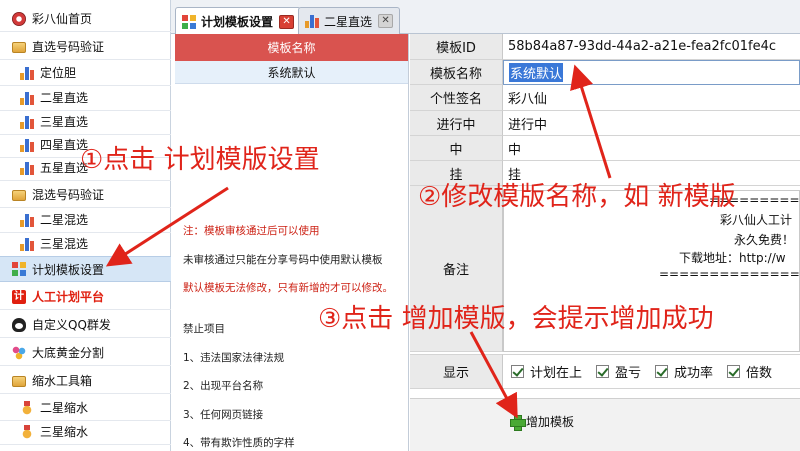 The image size is (800, 451). Describe the element at coordinates (651, 72) in the screenshot. I see `template-name-input: 系统默认` at that location.